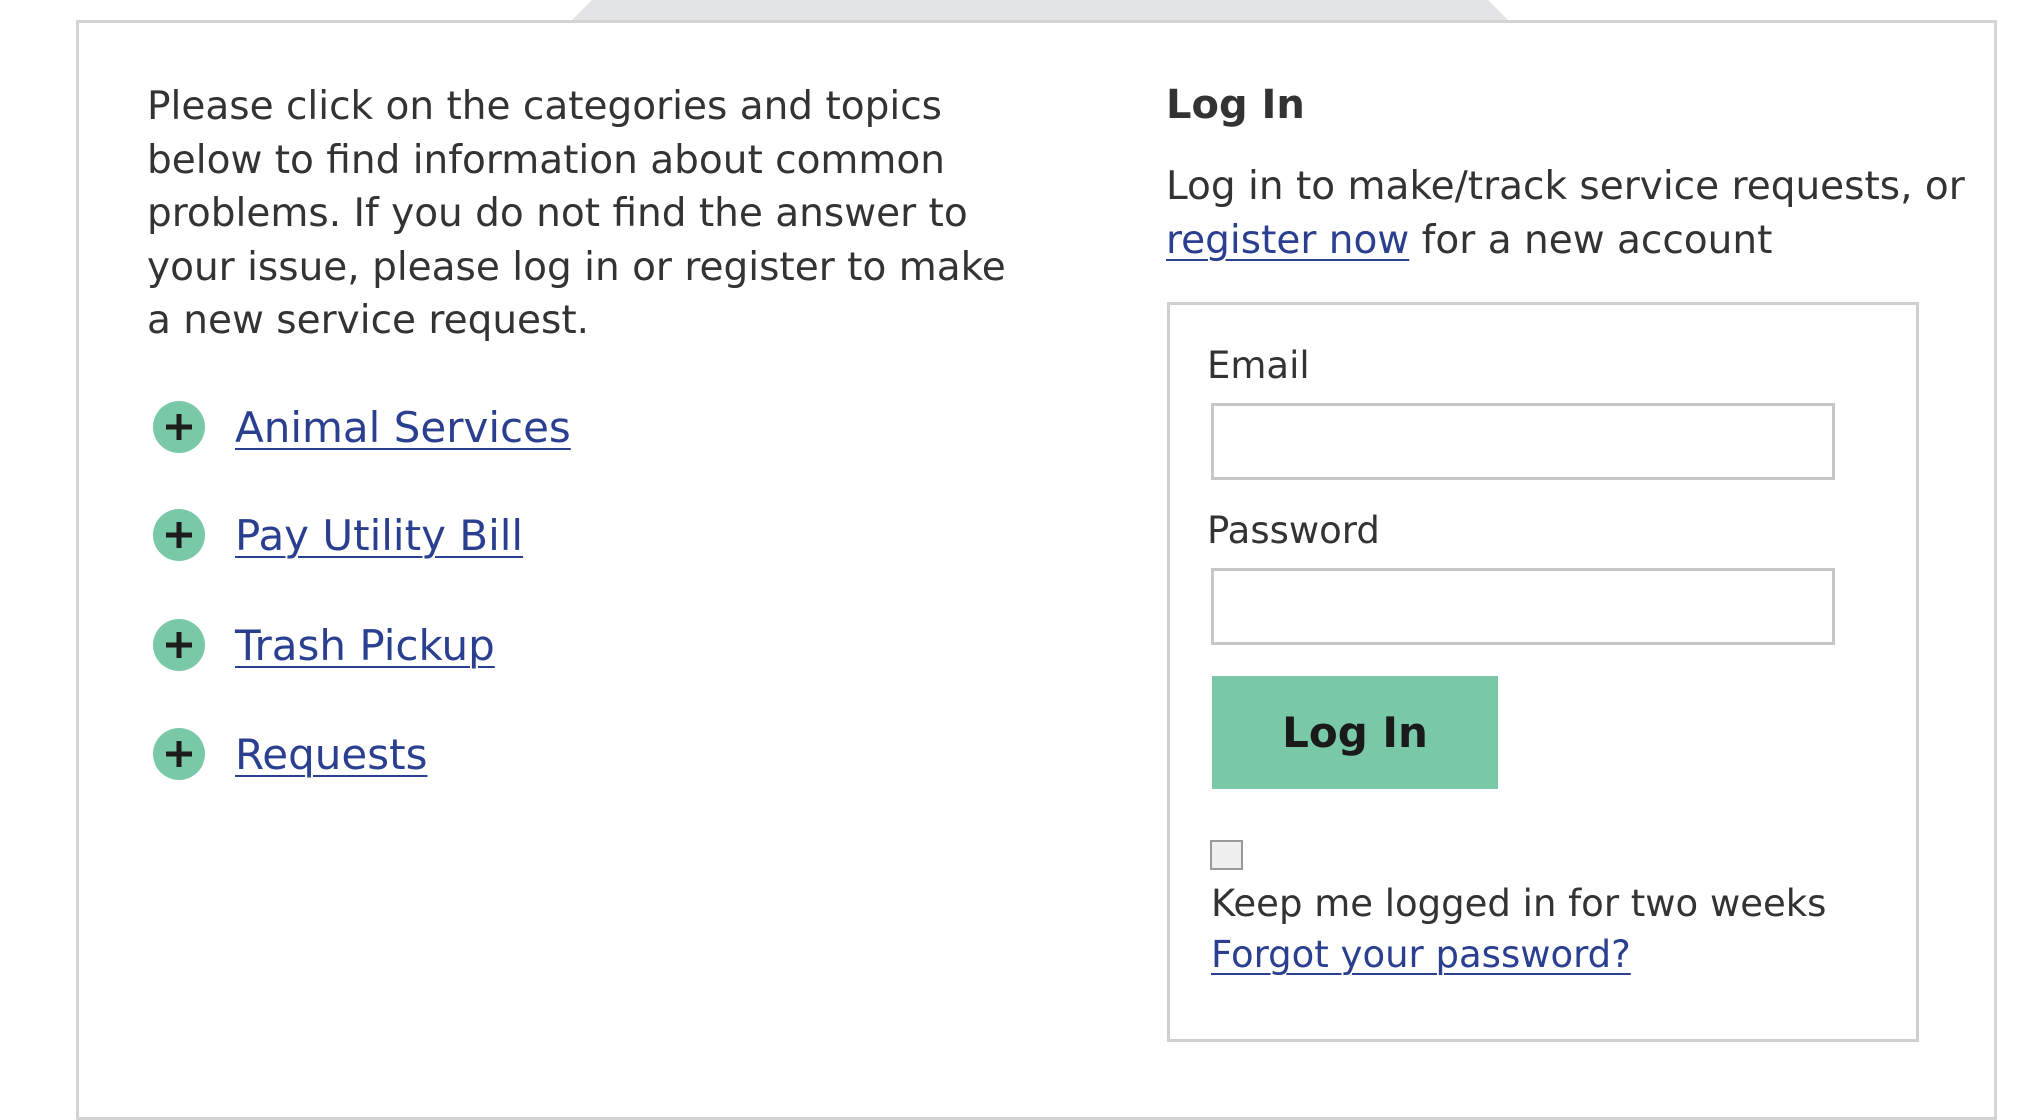  What do you see at coordinates (1421, 954) in the screenshot?
I see `forgot-password-link: Forgot your password?` at bounding box center [1421, 954].